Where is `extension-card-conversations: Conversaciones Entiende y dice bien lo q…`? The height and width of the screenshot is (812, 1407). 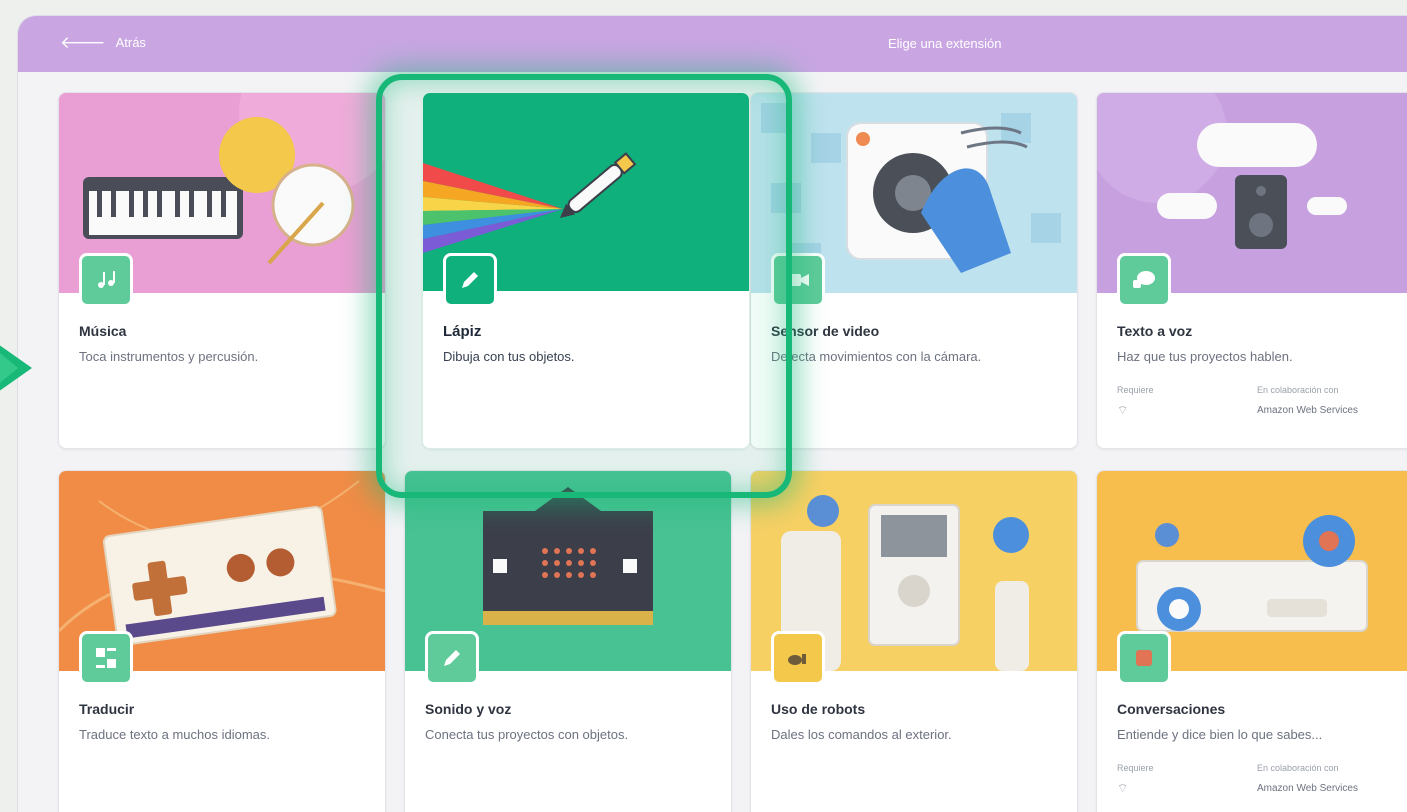 extension-card-conversations: Conversaciones Entiende y dice bien lo q… is located at coordinates (1251, 641).